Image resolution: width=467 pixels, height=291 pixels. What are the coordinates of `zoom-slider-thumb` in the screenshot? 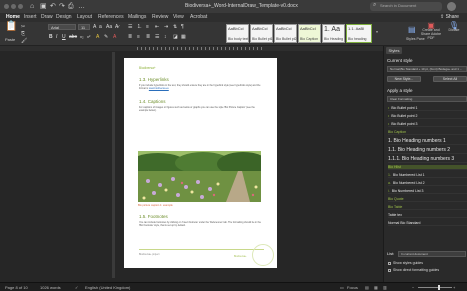 It's located at (439, 287).